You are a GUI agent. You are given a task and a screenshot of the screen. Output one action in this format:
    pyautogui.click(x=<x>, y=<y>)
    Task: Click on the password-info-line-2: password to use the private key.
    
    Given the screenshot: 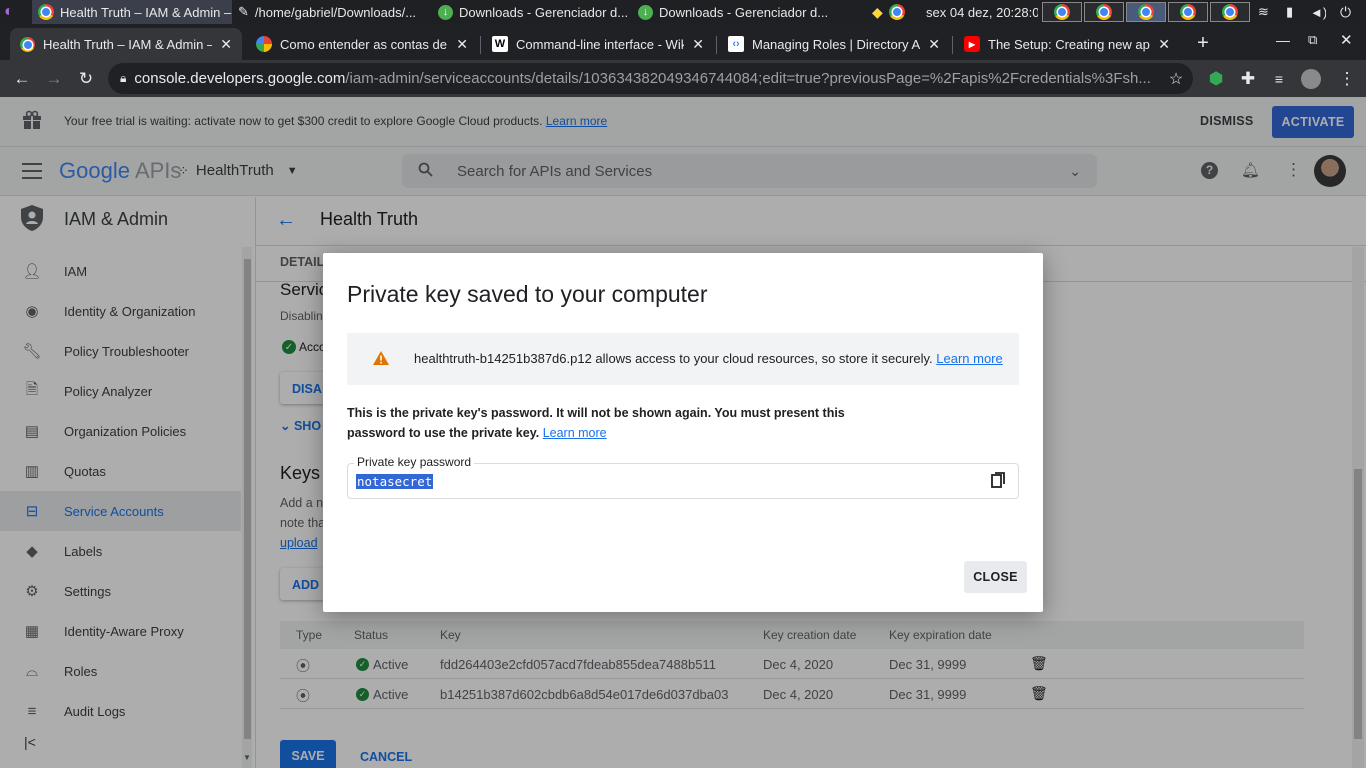 What is the action you would take?
    pyautogui.click(x=443, y=433)
    